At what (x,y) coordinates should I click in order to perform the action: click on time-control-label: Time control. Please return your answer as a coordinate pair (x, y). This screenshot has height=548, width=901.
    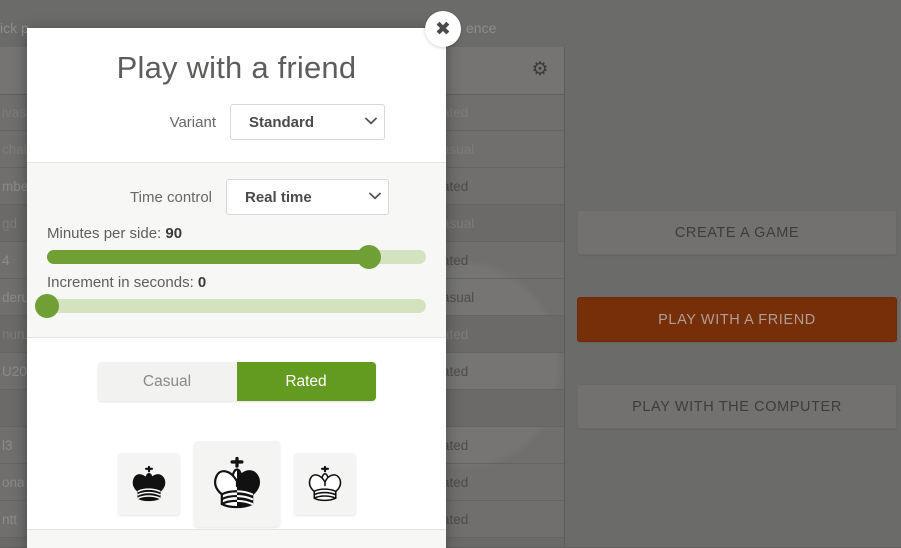
    Looking at the image, I should click on (171, 197).